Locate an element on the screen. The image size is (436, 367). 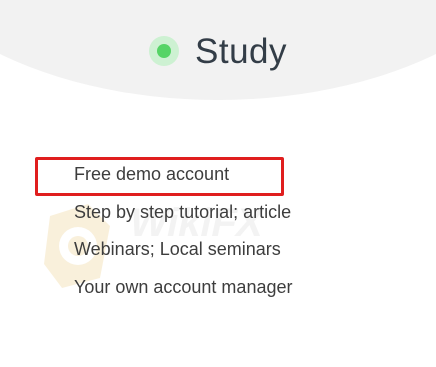
section-title: Study is located at coordinates (241, 51).